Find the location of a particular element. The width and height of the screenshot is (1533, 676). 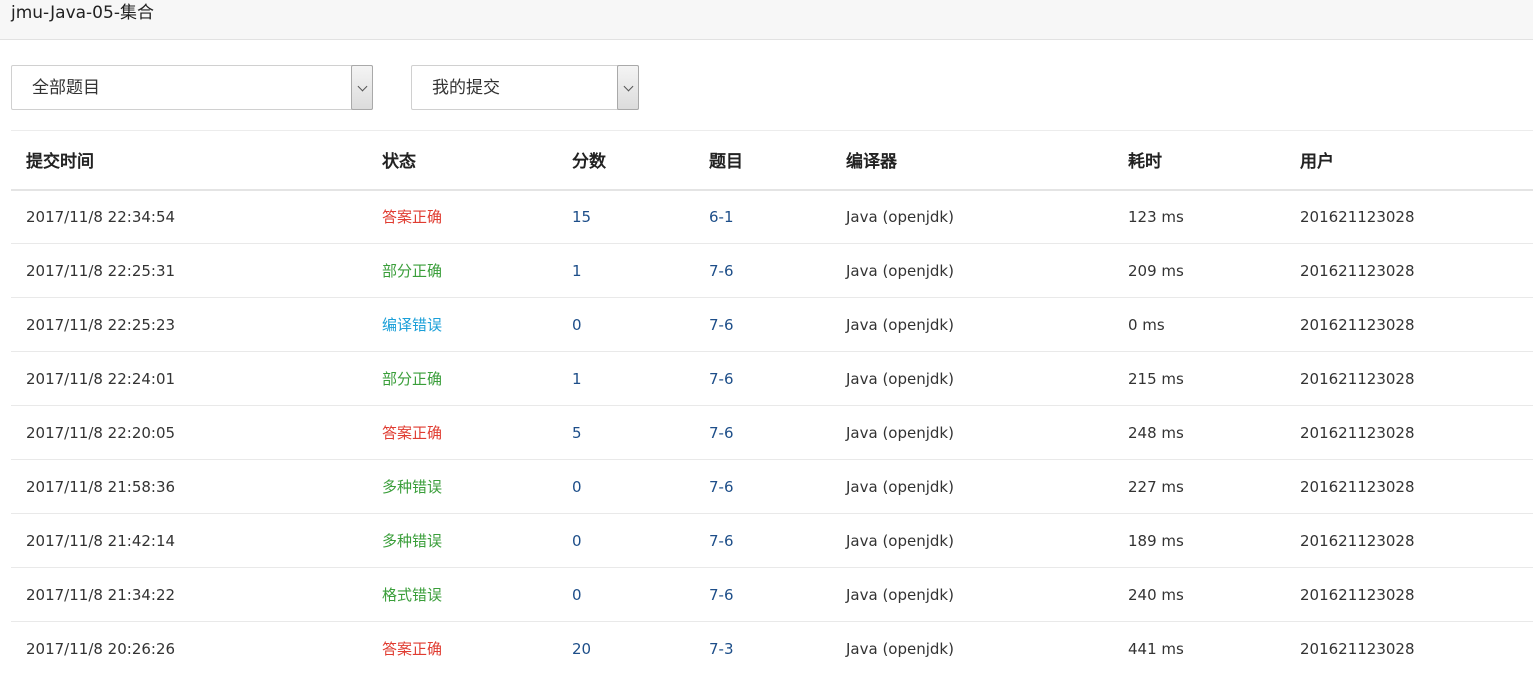

cell-duration: 248 ms is located at coordinates (1199, 432).